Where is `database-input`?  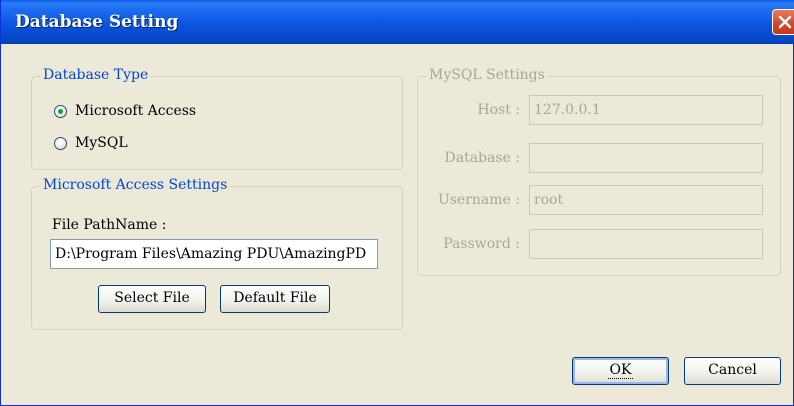 database-input is located at coordinates (646, 158).